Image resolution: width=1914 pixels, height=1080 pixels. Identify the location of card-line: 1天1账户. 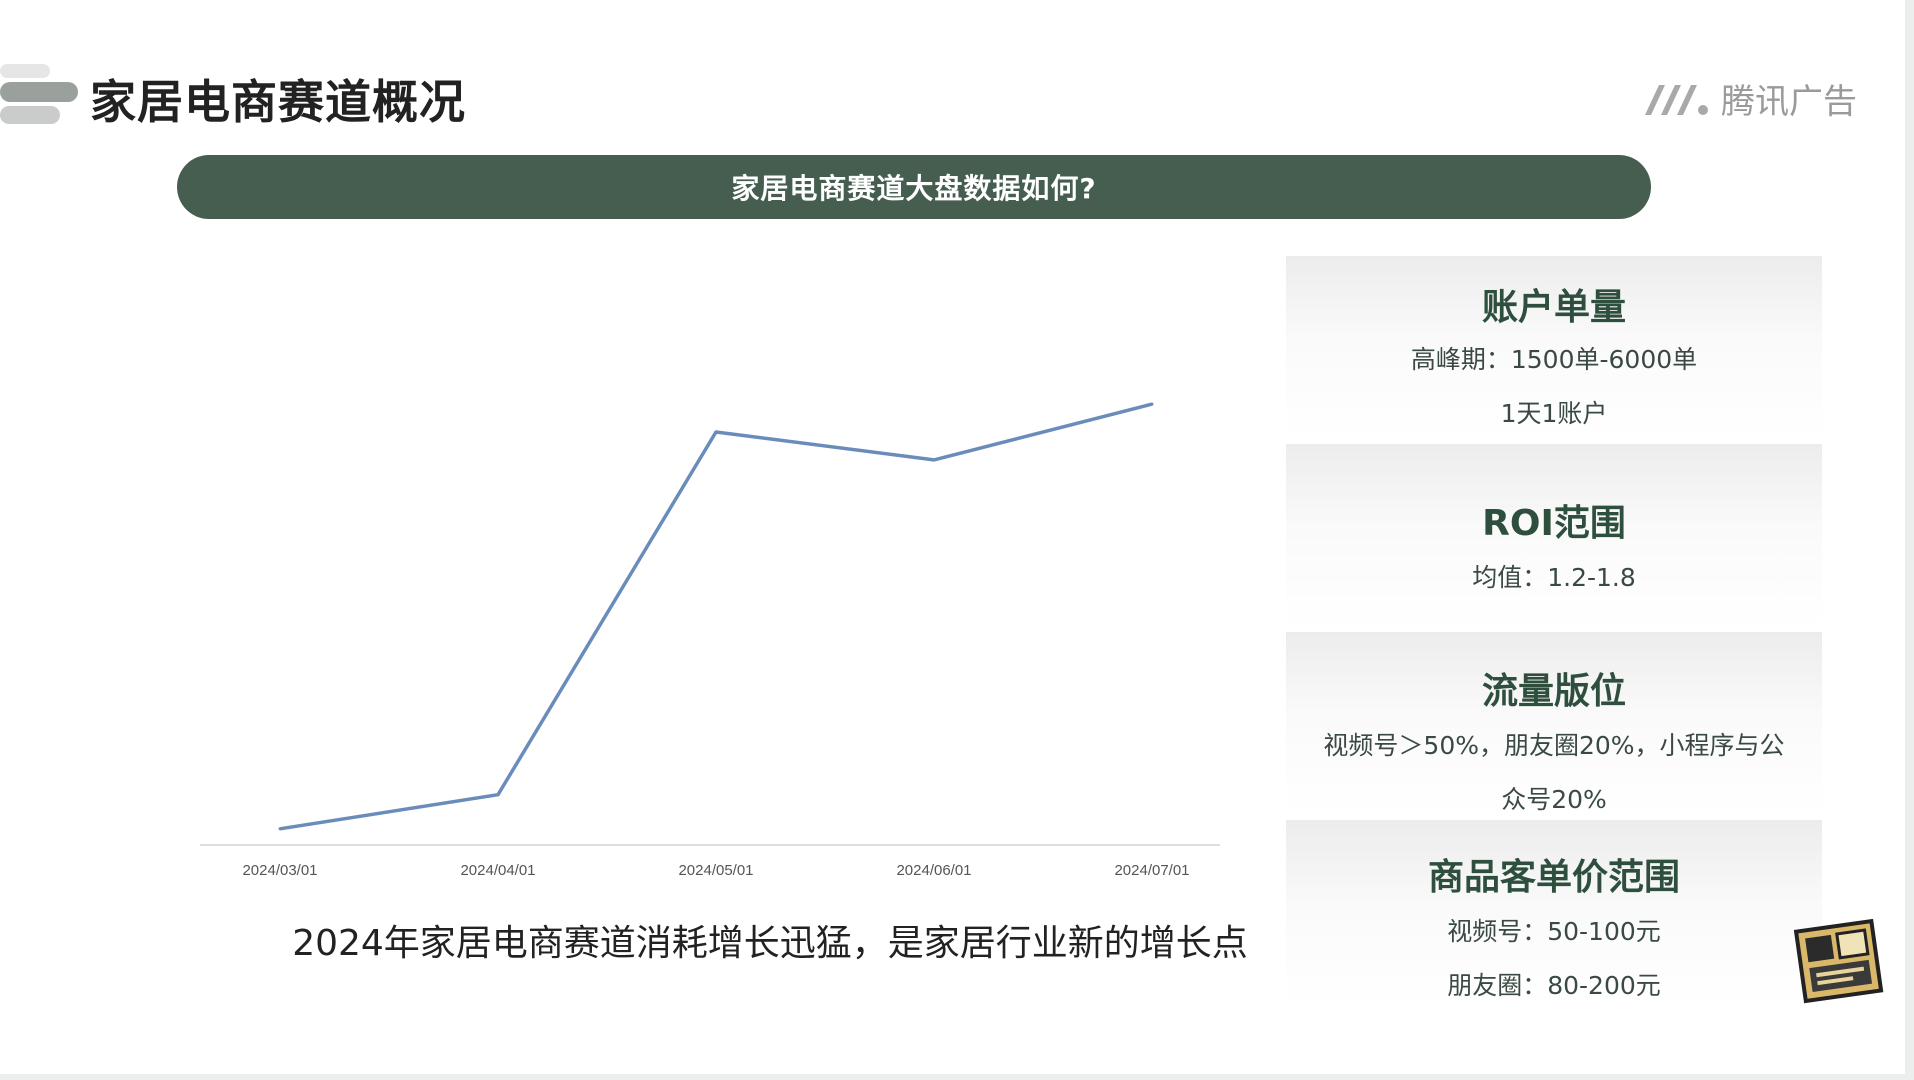
(1554, 413).